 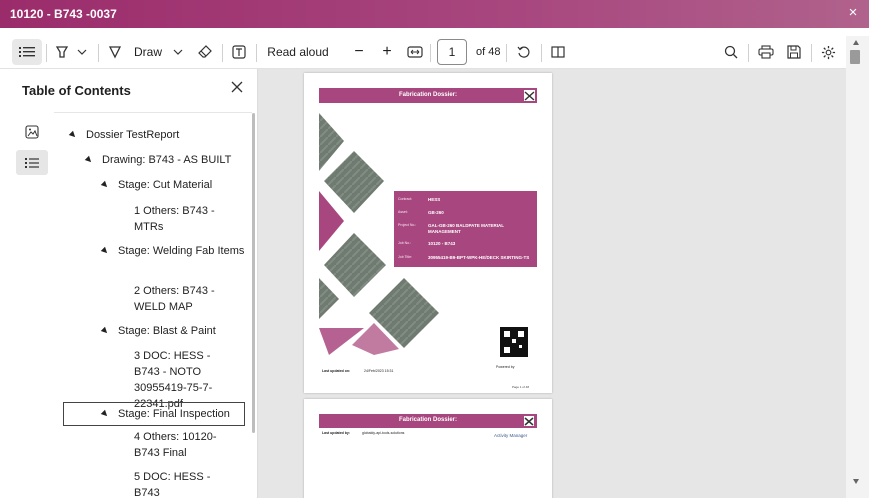 I want to click on cover-field-label: Job No.:, so click(x=405, y=243).